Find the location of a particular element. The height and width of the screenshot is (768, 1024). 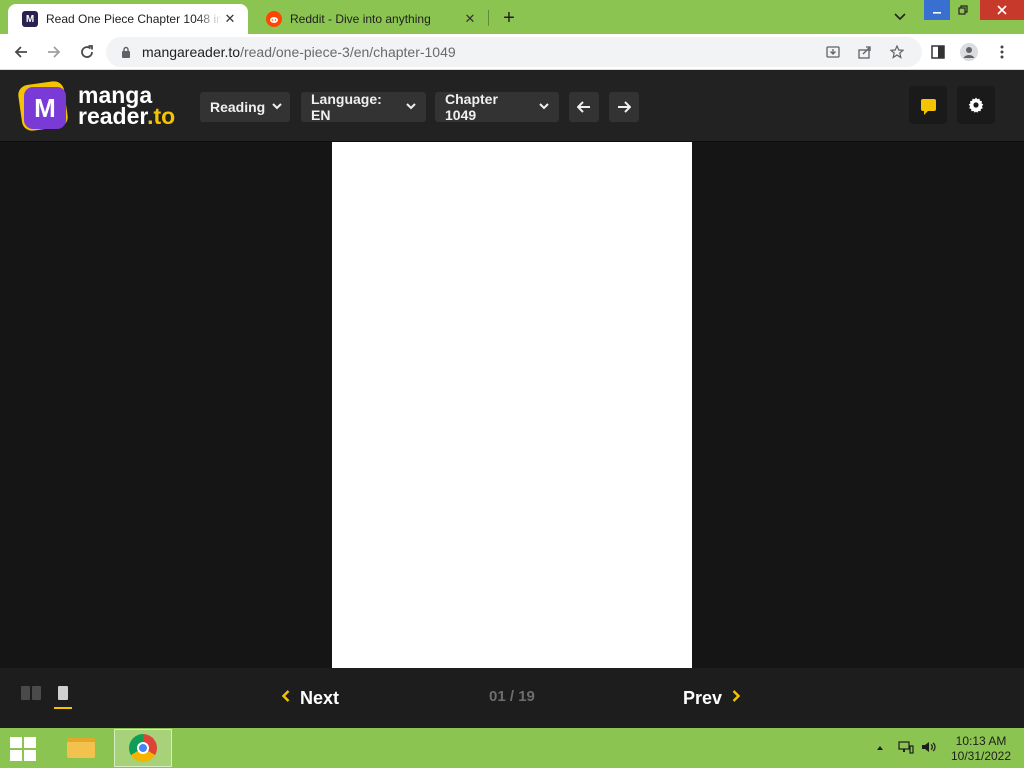

language-dropdown: Language: EN is located at coordinates (363, 107).